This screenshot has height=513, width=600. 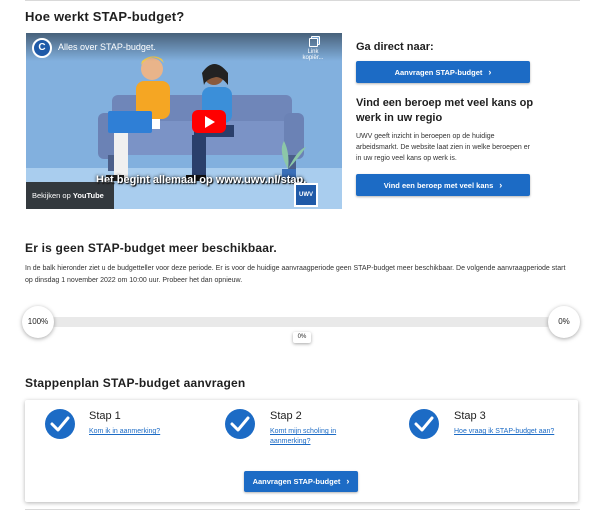 What do you see at coordinates (105, 416) in the screenshot?
I see `step-1-title: Stap 1` at bounding box center [105, 416].